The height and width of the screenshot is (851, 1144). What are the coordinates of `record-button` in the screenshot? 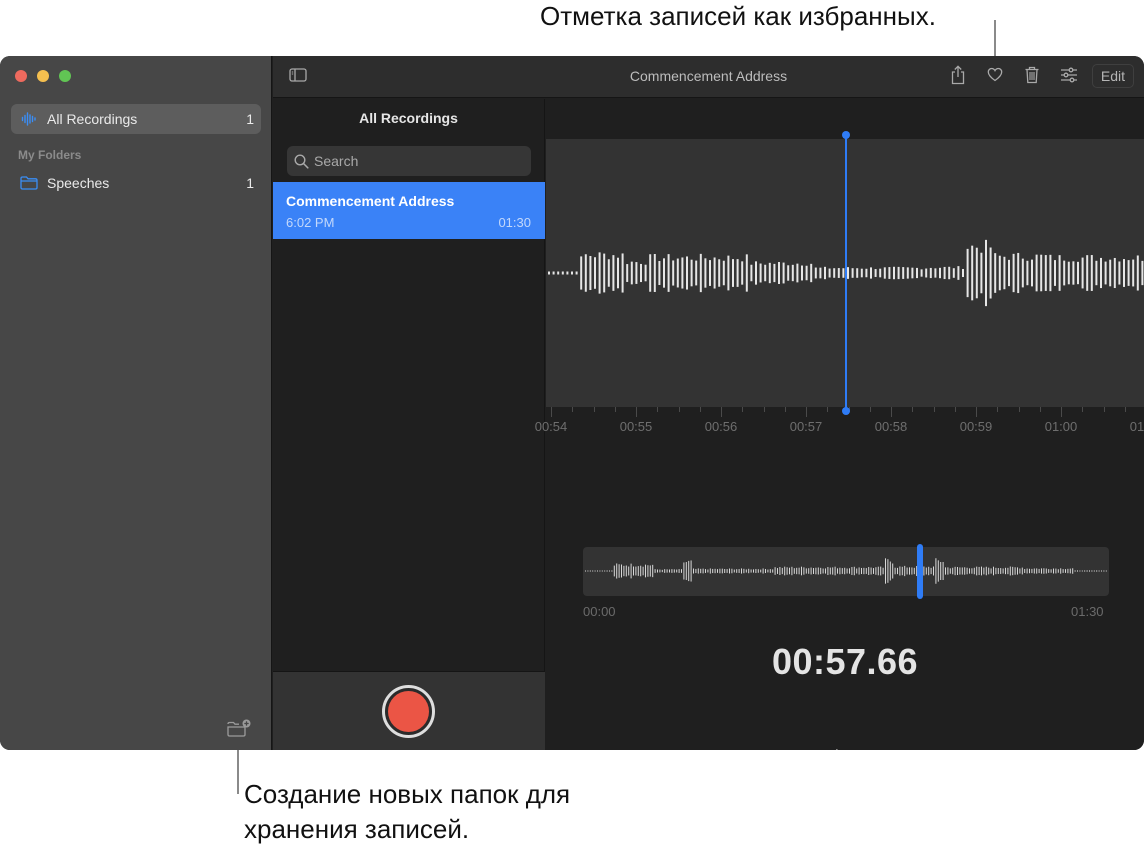 It's located at (408, 711).